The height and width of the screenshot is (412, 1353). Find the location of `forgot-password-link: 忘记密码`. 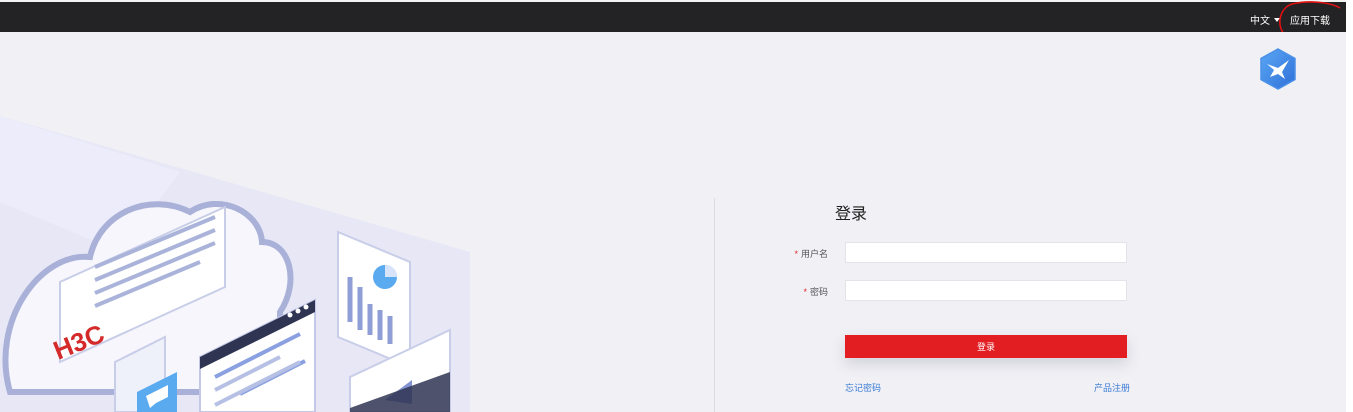

forgot-password-link: 忘记密码 is located at coordinates (863, 387).